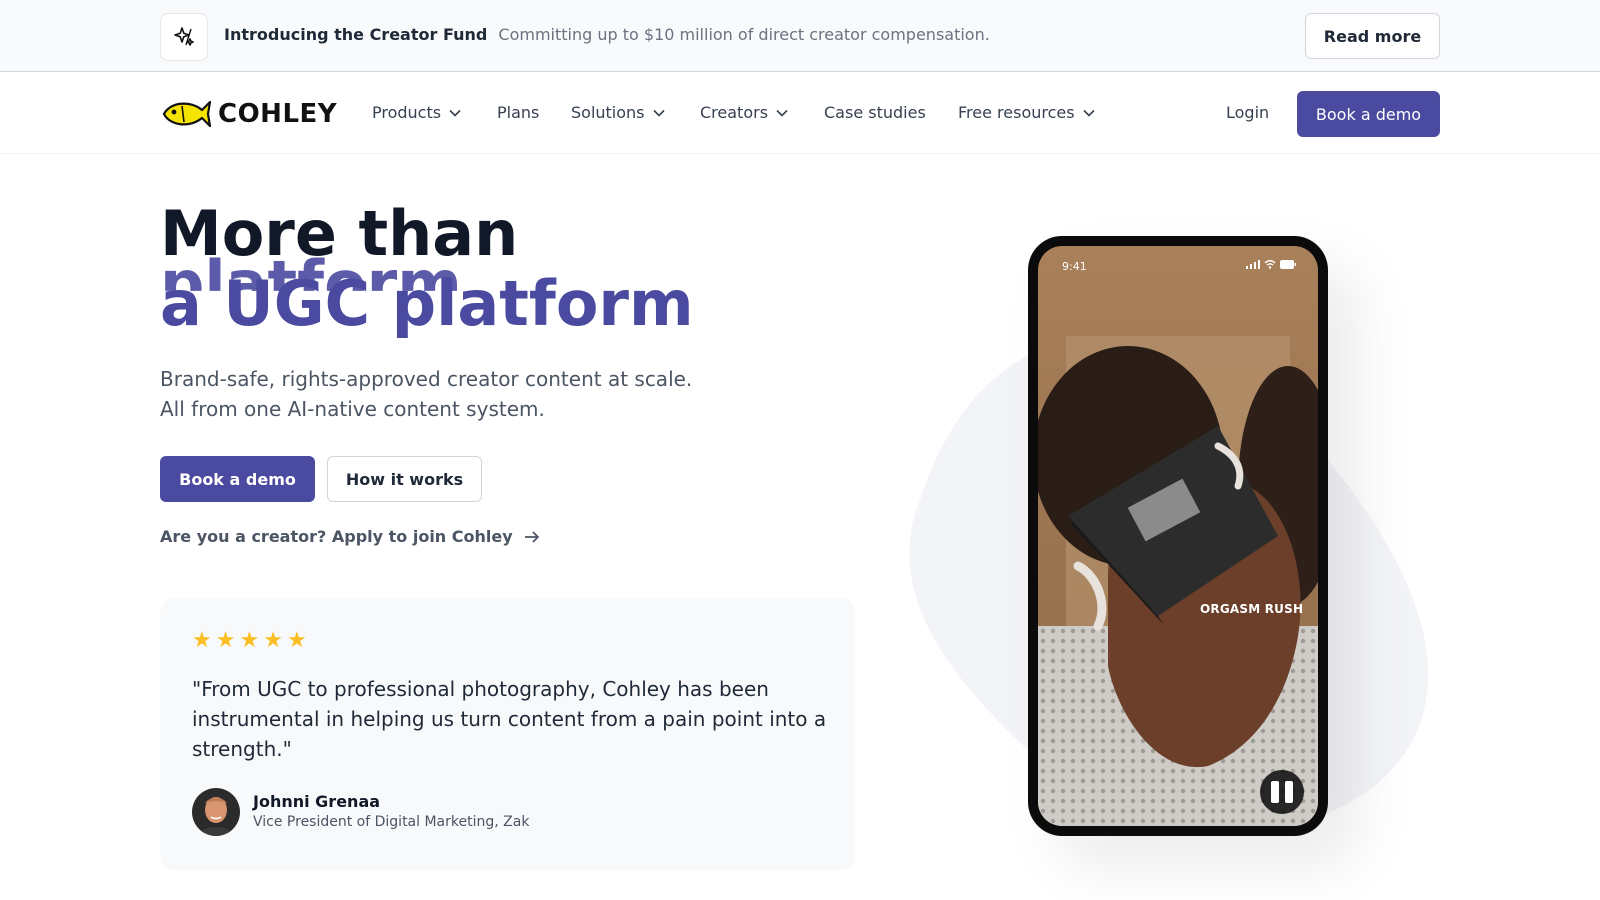 The height and width of the screenshot is (900, 1600). Describe the element at coordinates (356, 34) in the screenshot. I see `announcement-title: Introducing the Creator Fund` at that location.